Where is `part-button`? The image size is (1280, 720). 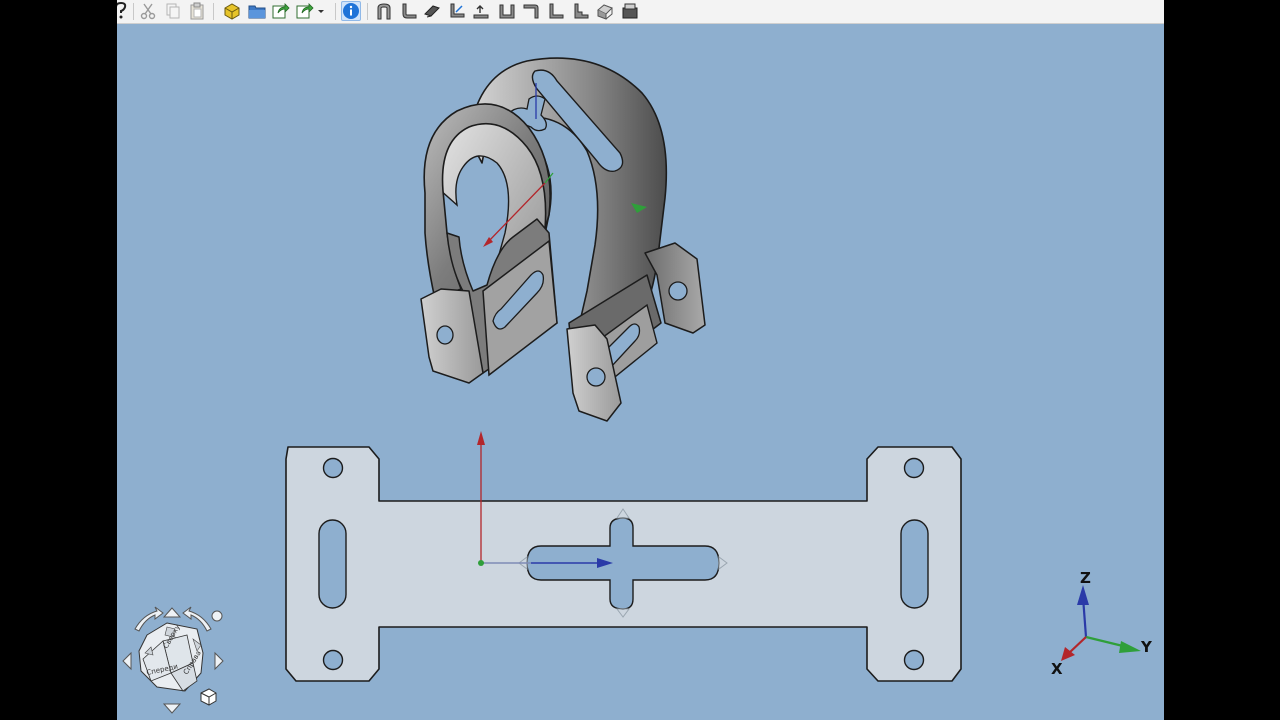 part-button is located at coordinates (232, 11).